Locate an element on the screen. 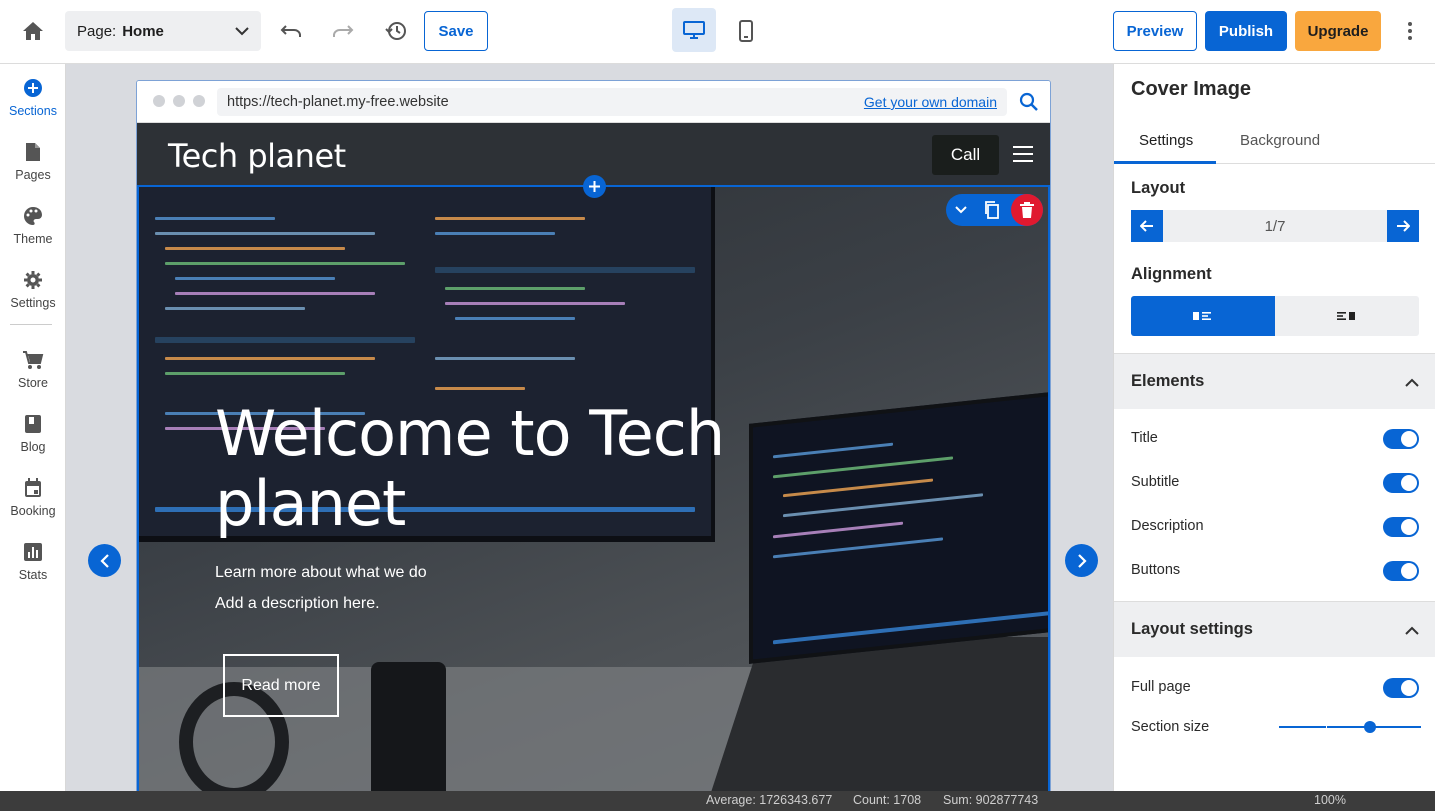 The image size is (1435, 811). panel-title: Cover Image is located at coordinates (1191, 89).